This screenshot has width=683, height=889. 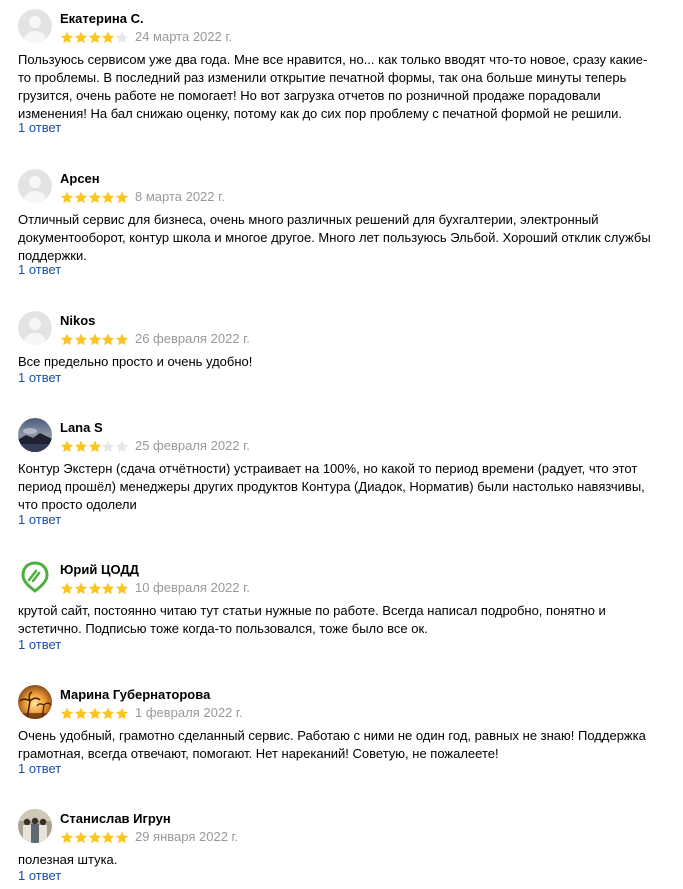 What do you see at coordinates (192, 445) in the screenshot?
I see `review-date: 25 февраля 2022 г.` at bounding box center [192, 445].